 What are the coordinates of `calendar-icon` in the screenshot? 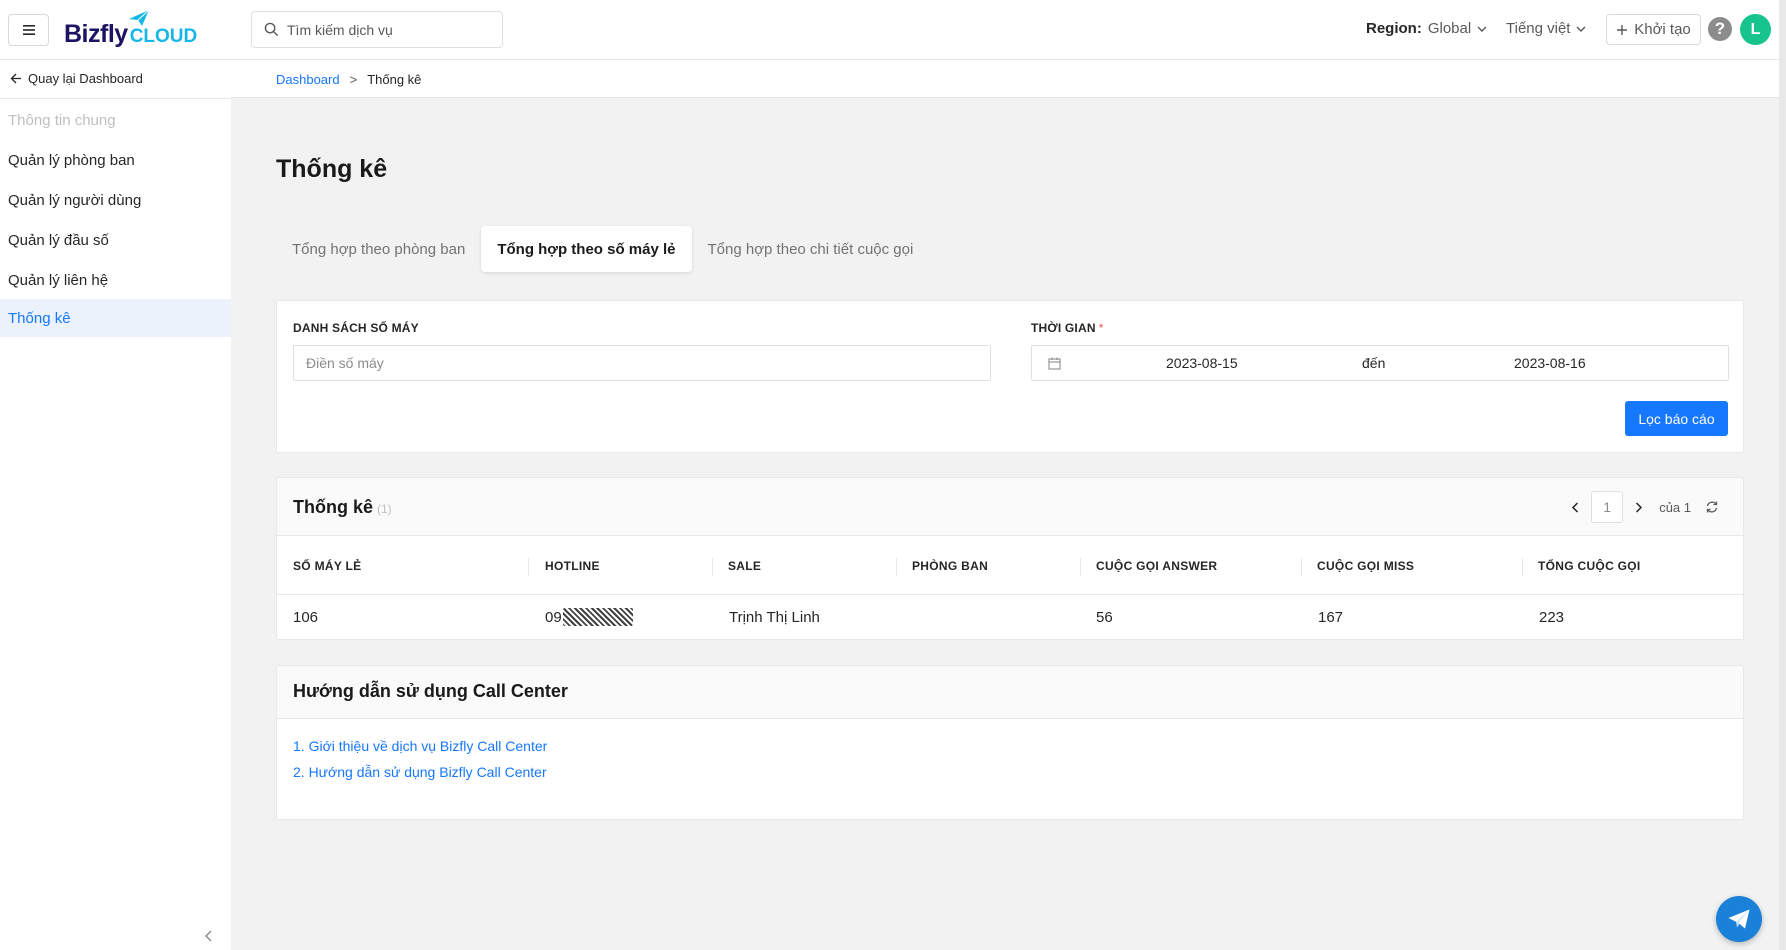 It's located at (1054, 363).